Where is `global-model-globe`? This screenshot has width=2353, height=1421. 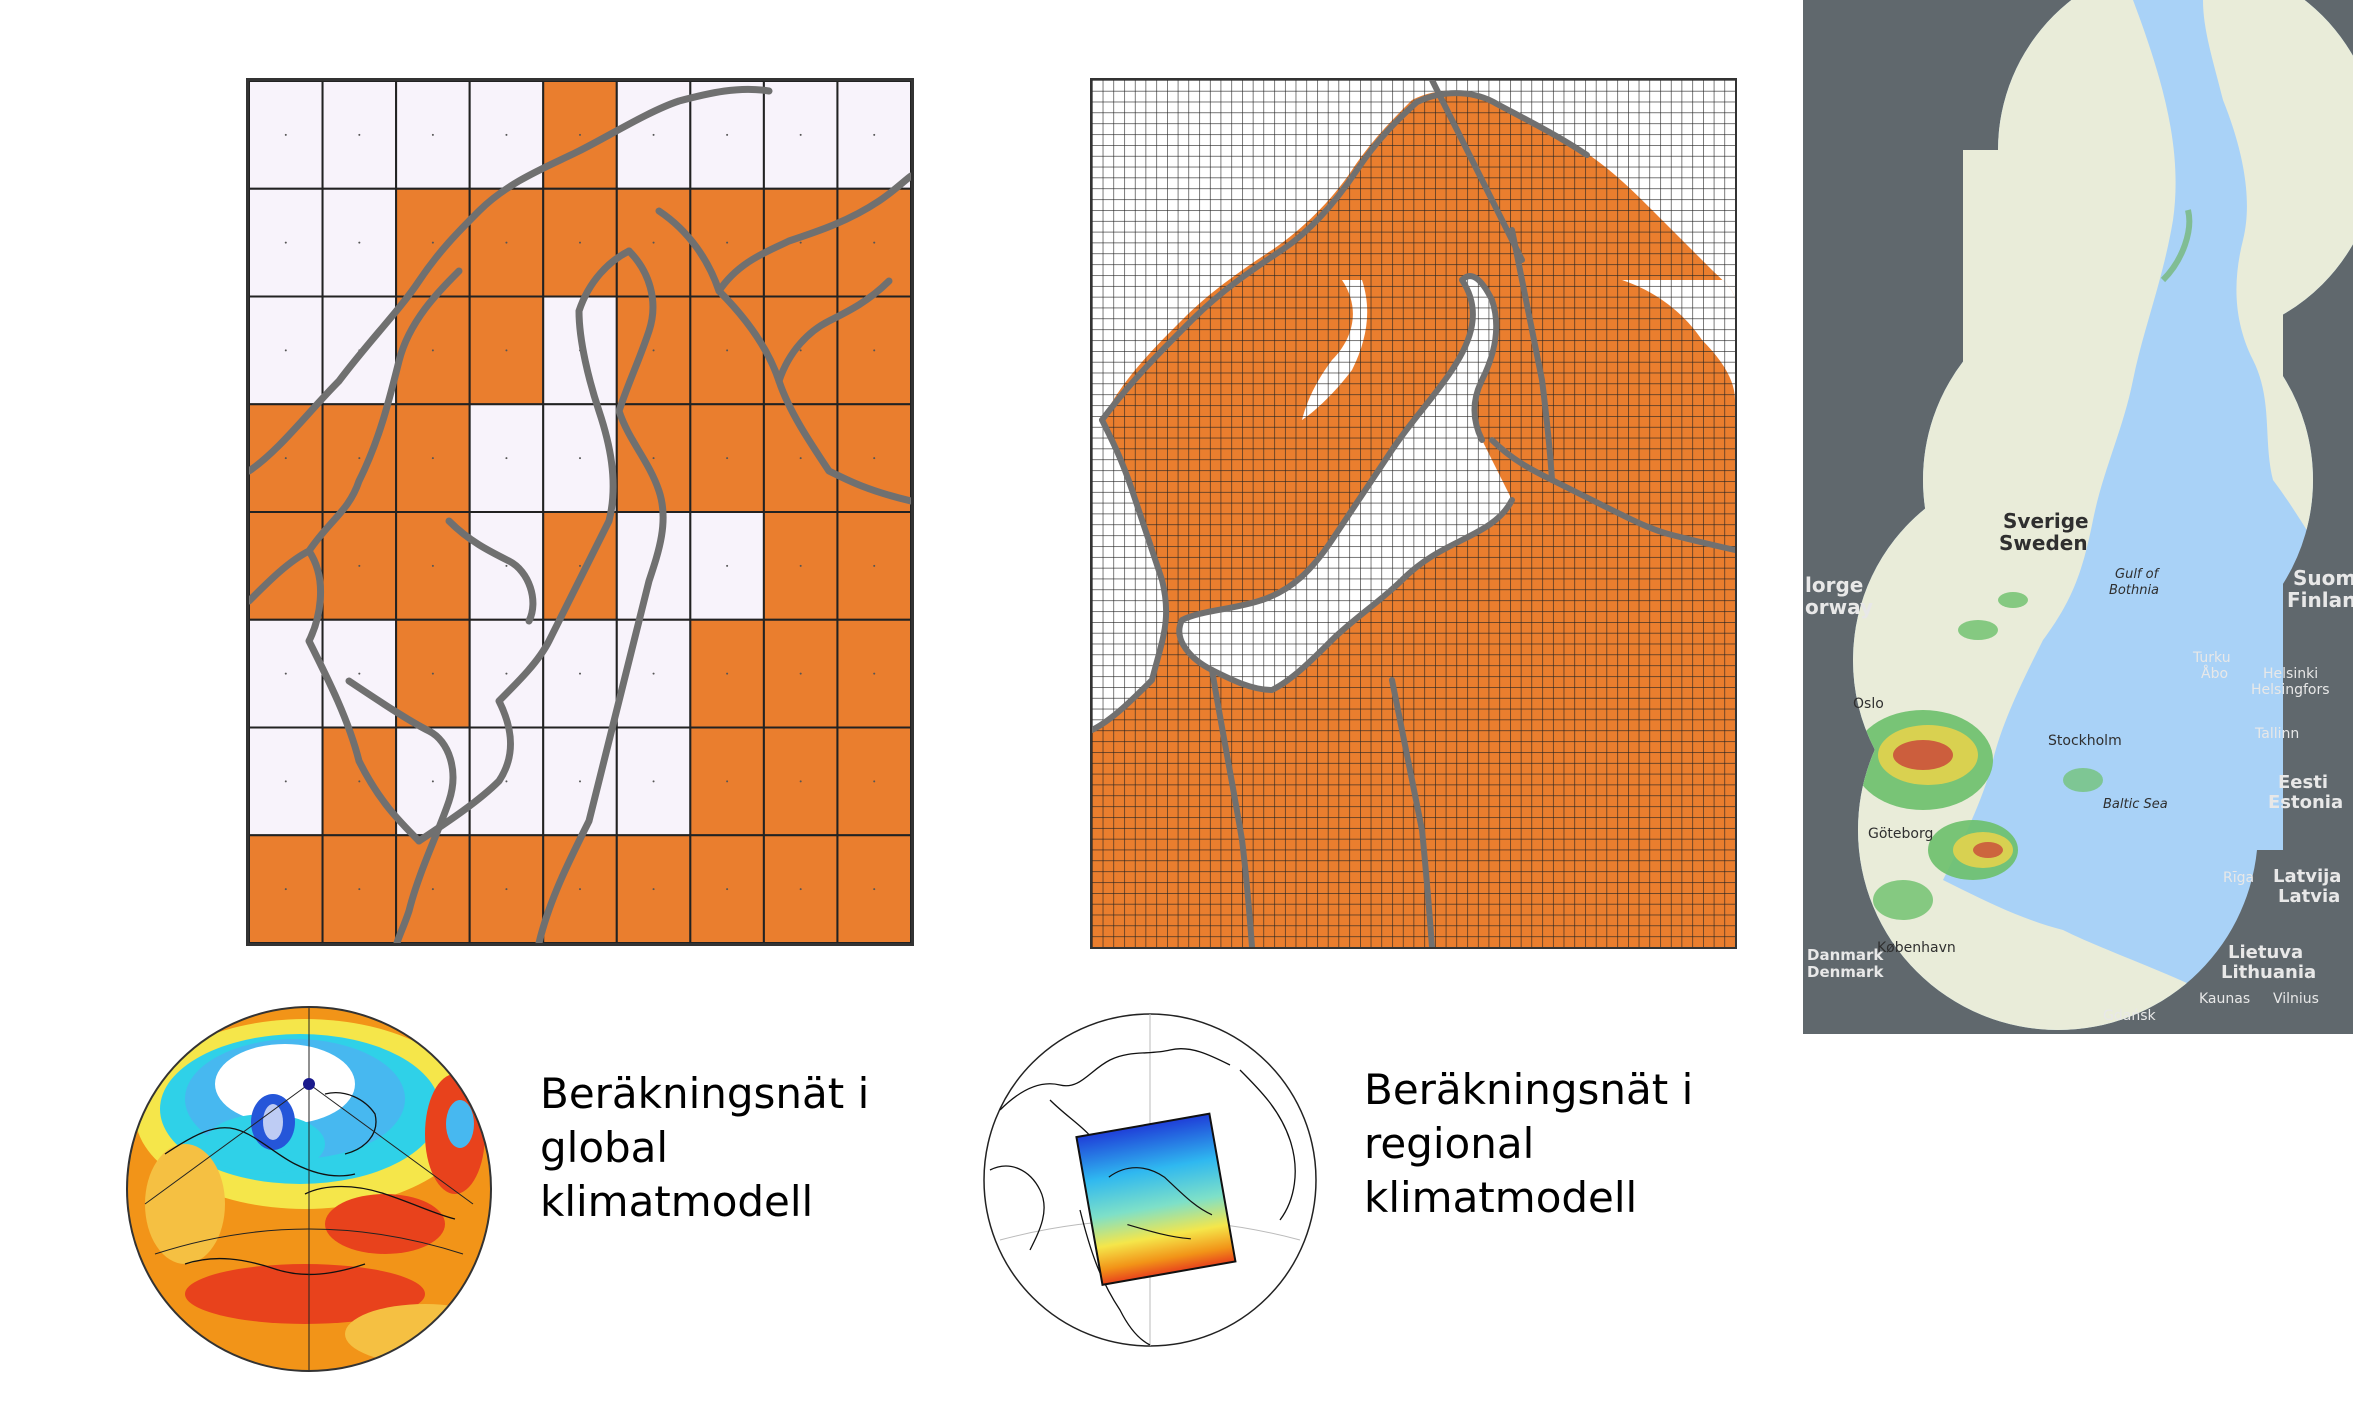
global-model-globe is located at coordinates (309, 1189).